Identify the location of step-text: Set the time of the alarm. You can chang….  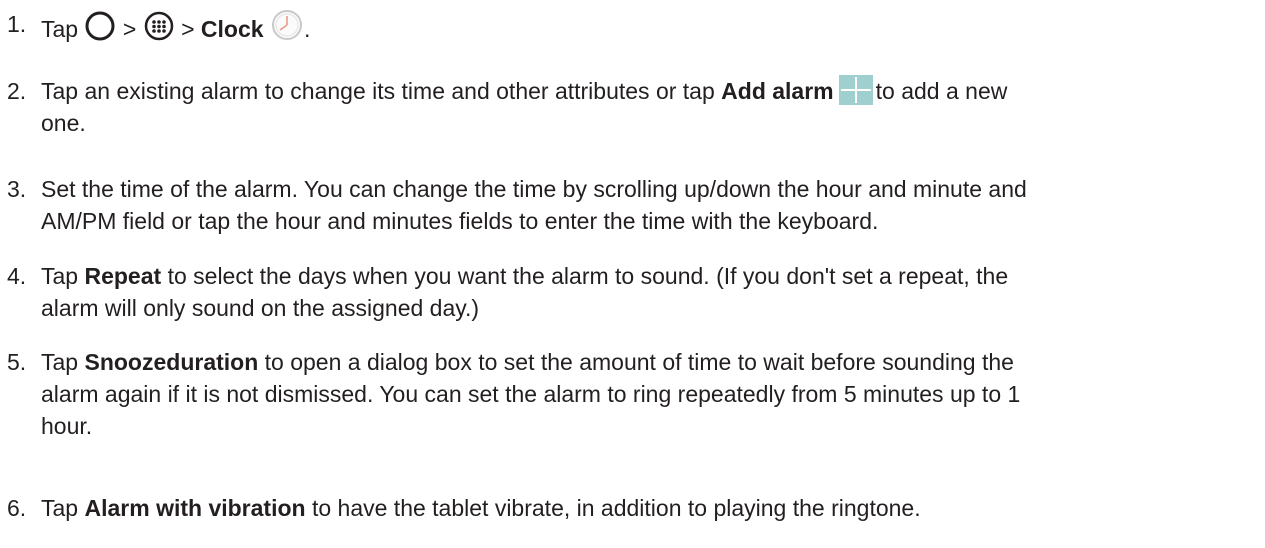
(648, 205).